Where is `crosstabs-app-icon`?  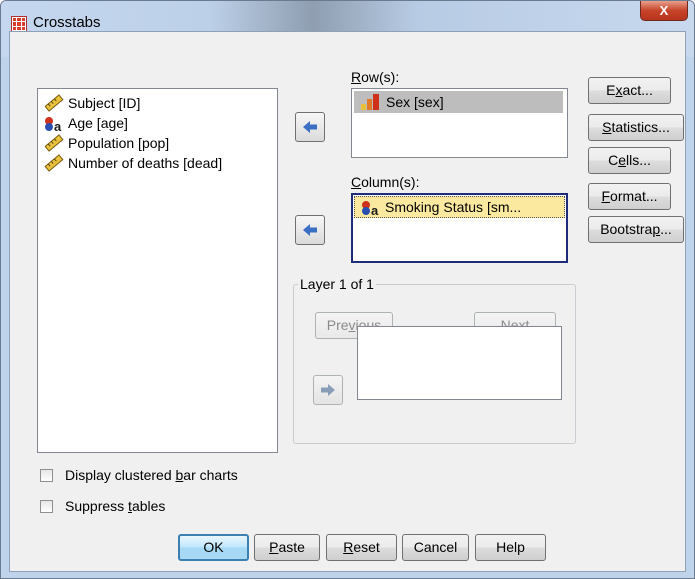
crosstabs-app-icon is located at coordinates (19, 24).